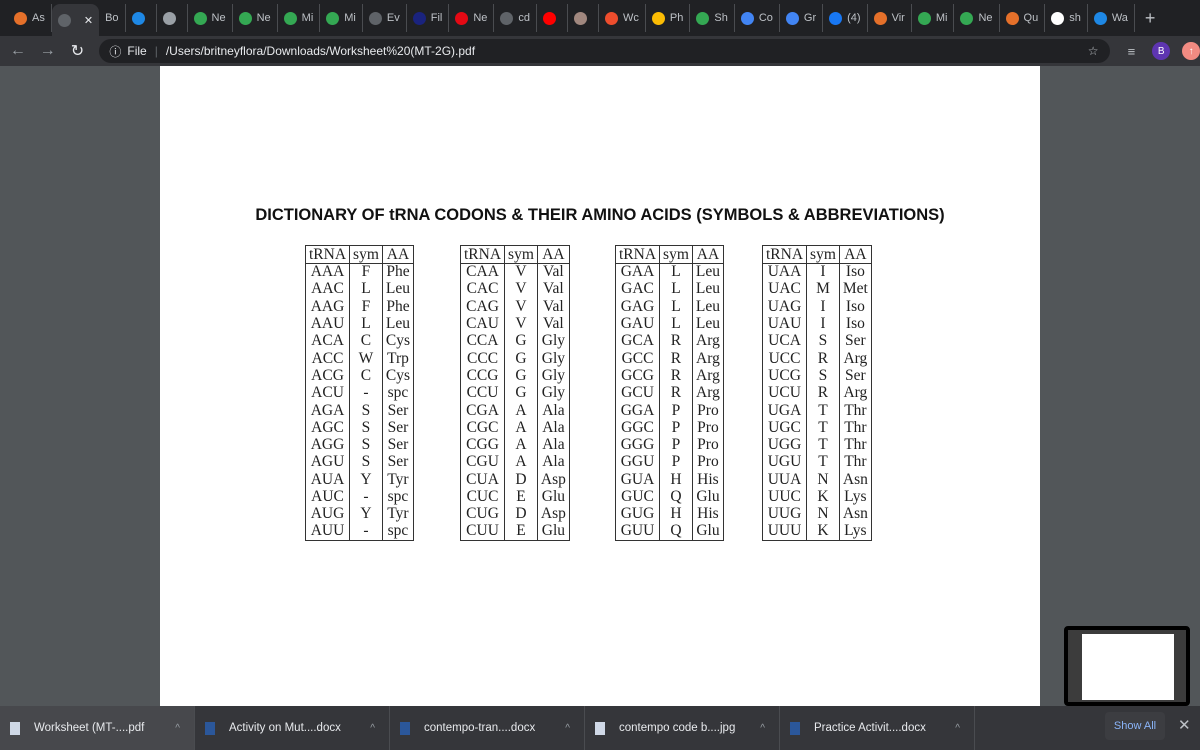  What do you see at coordinates (670, 445) in the screenshot?
I see `table-row: GGG P Pro` at bounding box center [670, 445].